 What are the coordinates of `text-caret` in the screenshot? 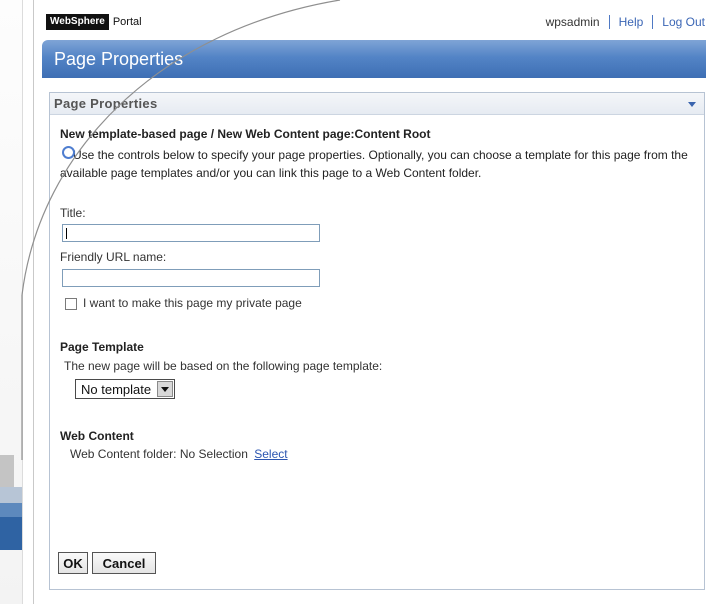 It's located at (66, 233).